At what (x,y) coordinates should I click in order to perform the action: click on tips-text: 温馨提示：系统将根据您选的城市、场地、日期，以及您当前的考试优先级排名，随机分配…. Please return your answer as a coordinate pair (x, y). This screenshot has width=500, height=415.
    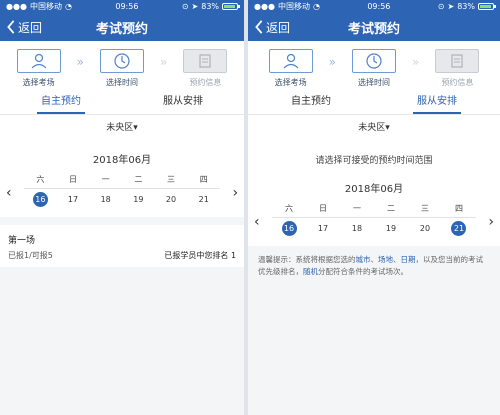
    Looking at the image, I should click on (371, 265).